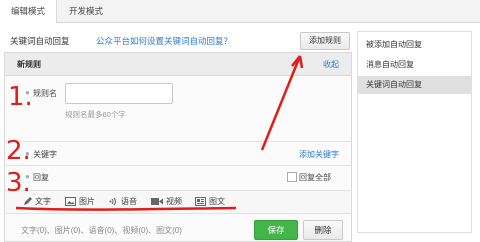  What do you see at coordinates (18, 183) in the screenshot?
I see `annotation-number-3: 3.` at bounding box center [18, 183].